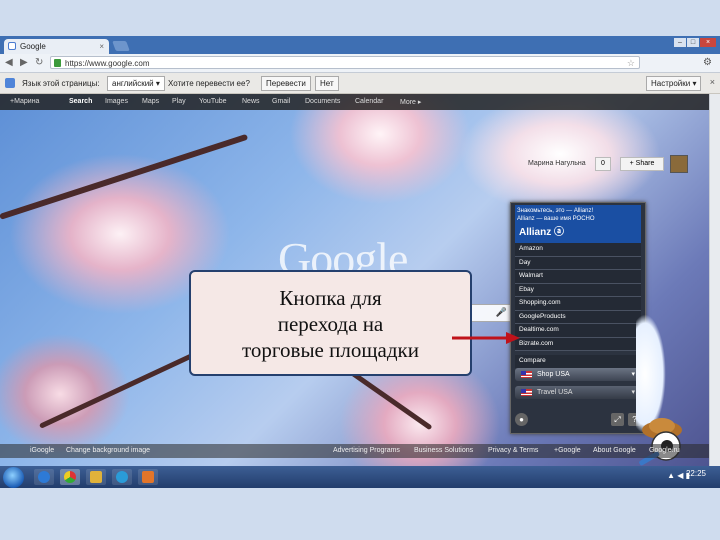  Describe the element at coordinates (617, 419) in the screenshot. I see `expand-icon: ⤢` at that location.